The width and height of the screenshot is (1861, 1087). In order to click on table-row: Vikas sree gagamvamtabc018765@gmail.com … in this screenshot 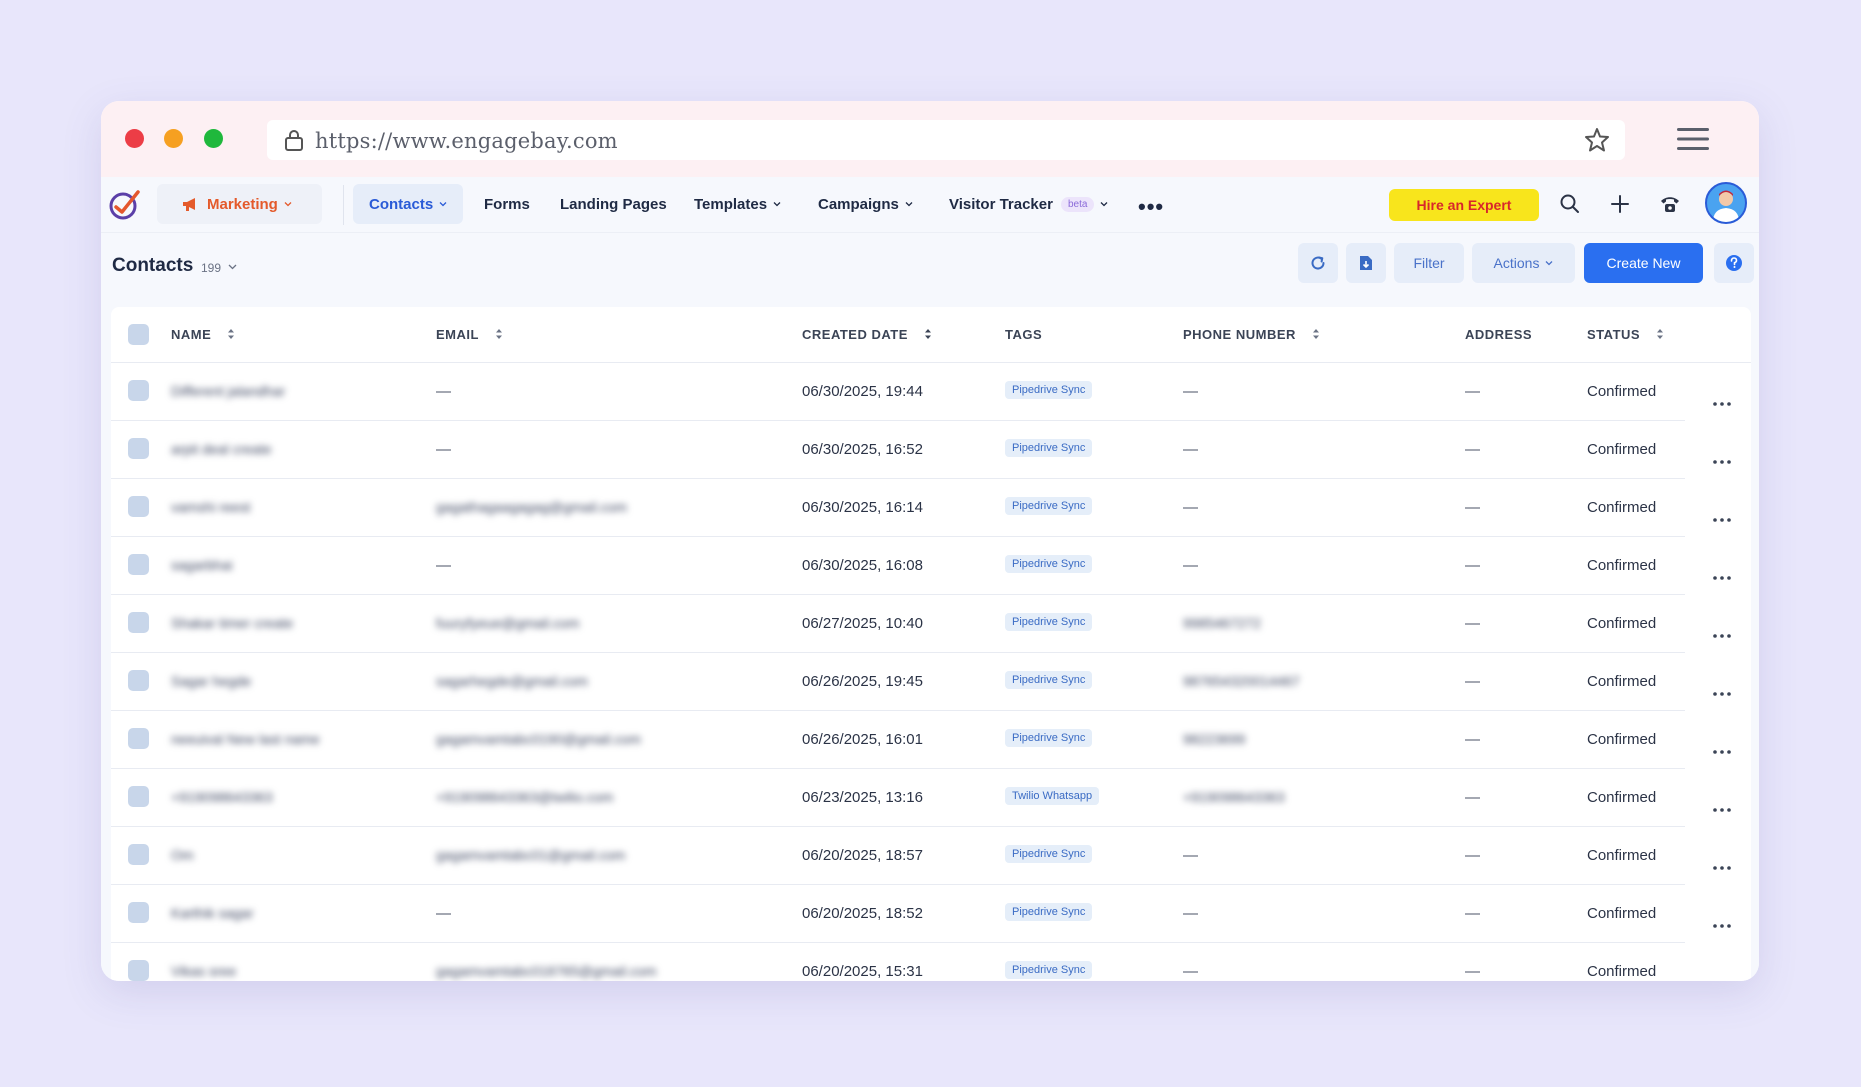, I will do `click(898, 962)`.